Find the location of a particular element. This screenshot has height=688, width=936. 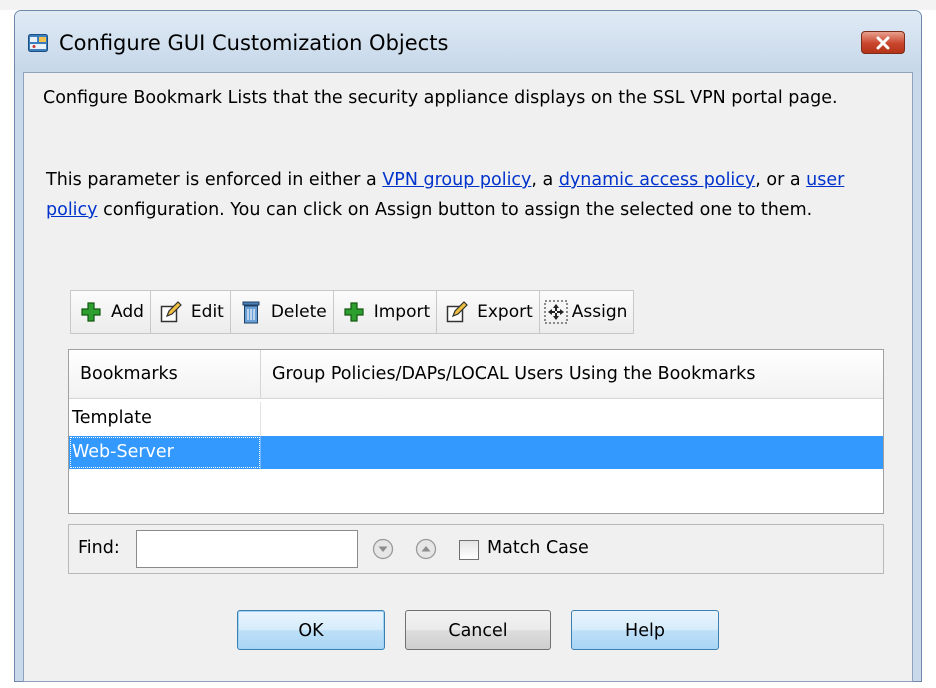

edit-label: Edit is located at coordinates (207, 312).